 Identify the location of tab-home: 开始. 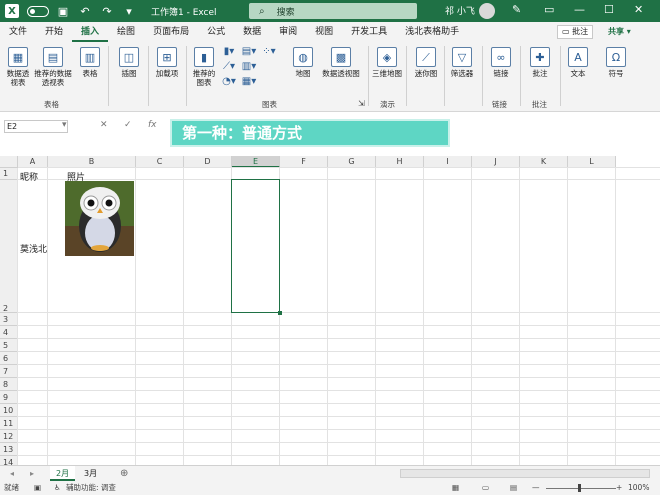
(54, 32).